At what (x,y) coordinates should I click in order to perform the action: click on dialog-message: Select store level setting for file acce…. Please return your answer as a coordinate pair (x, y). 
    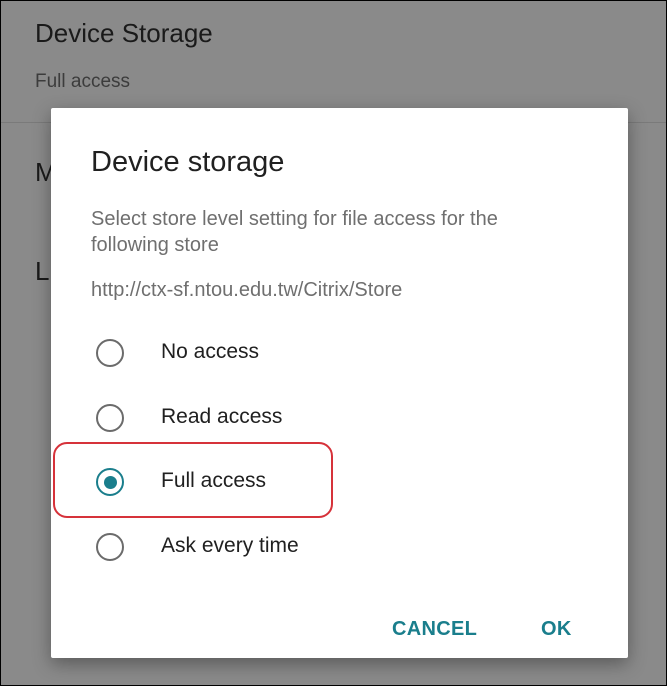
    Looking at the image, I should click on (294, 232).